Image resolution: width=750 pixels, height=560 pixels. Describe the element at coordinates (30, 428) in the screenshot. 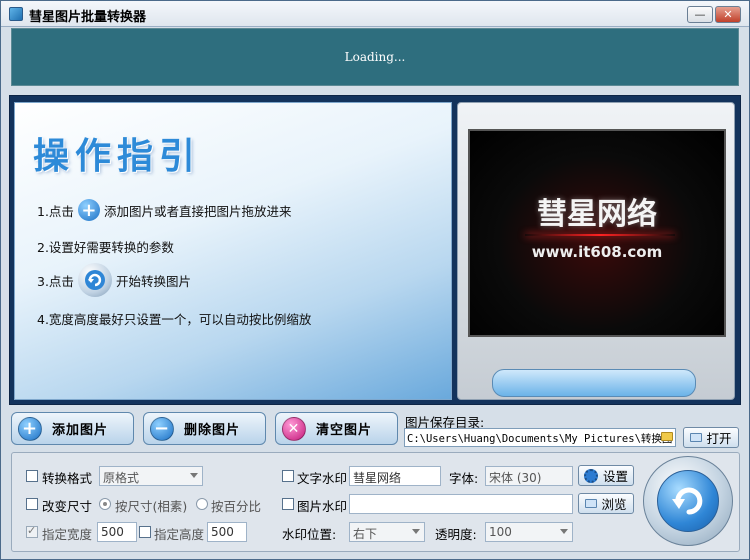

I see `plus-icon: +` at that location.